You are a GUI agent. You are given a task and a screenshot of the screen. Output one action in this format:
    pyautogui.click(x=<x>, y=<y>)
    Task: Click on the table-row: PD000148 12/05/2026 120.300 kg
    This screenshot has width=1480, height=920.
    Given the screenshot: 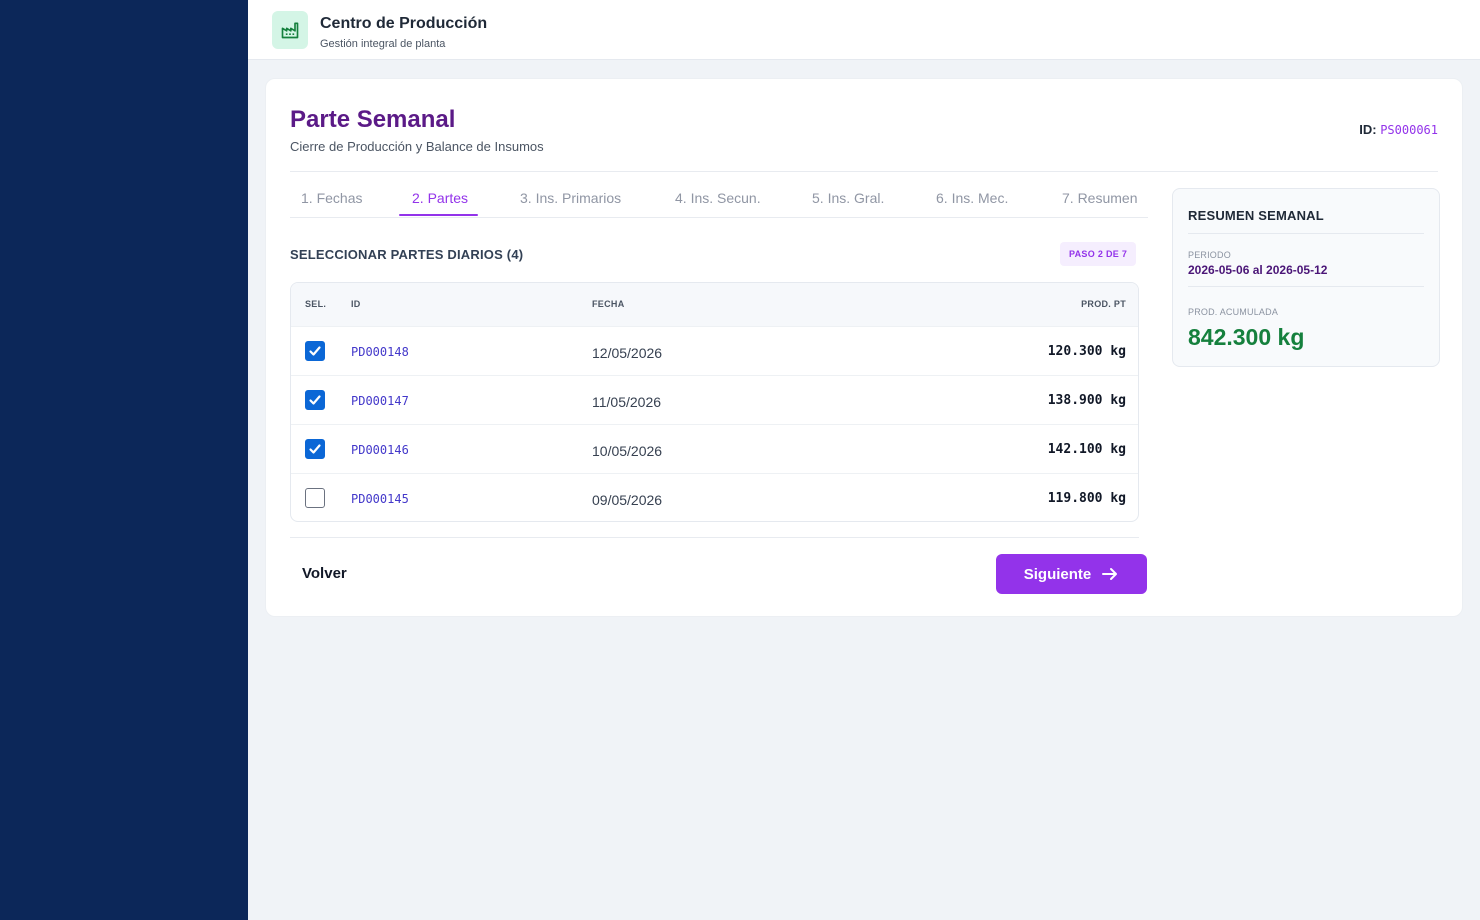 What is the action you would take?
    pyautogui.click(x=714, y=350)
    